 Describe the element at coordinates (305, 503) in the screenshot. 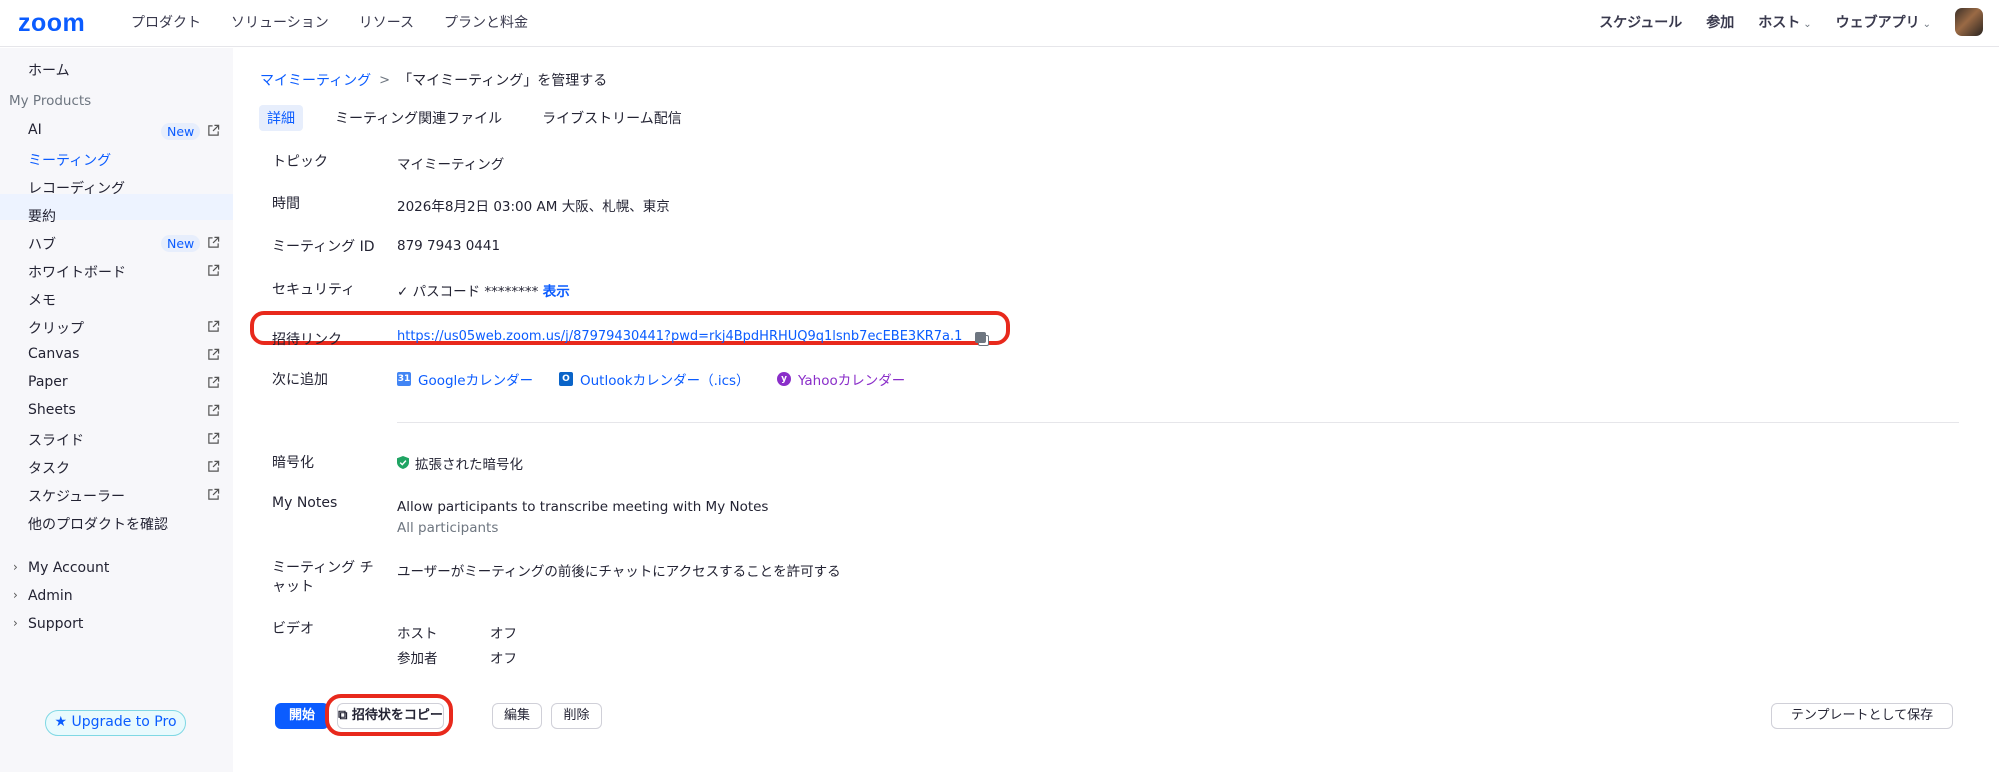

I see `my-notes-label: My Notes` at that location.